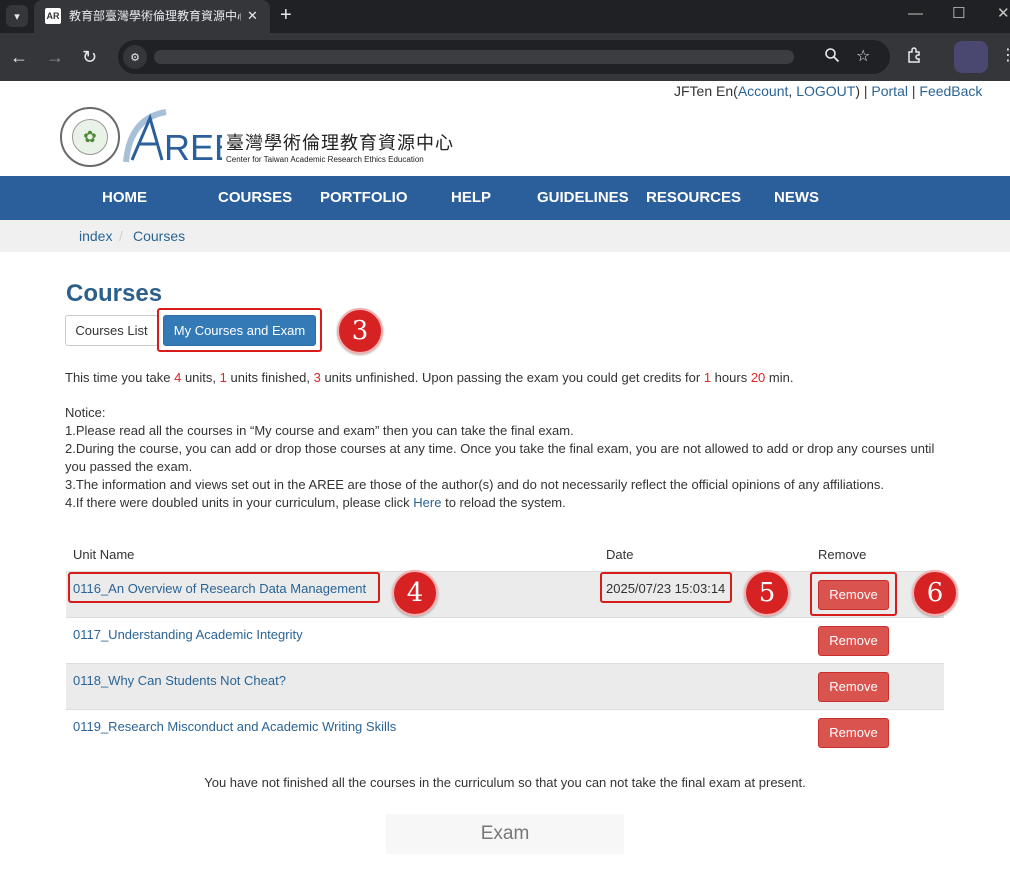 The image size is (1010, 874). Describe the element at coordinates (707, 377) in the screenshot. I see `credit-hours: 1` at that location.